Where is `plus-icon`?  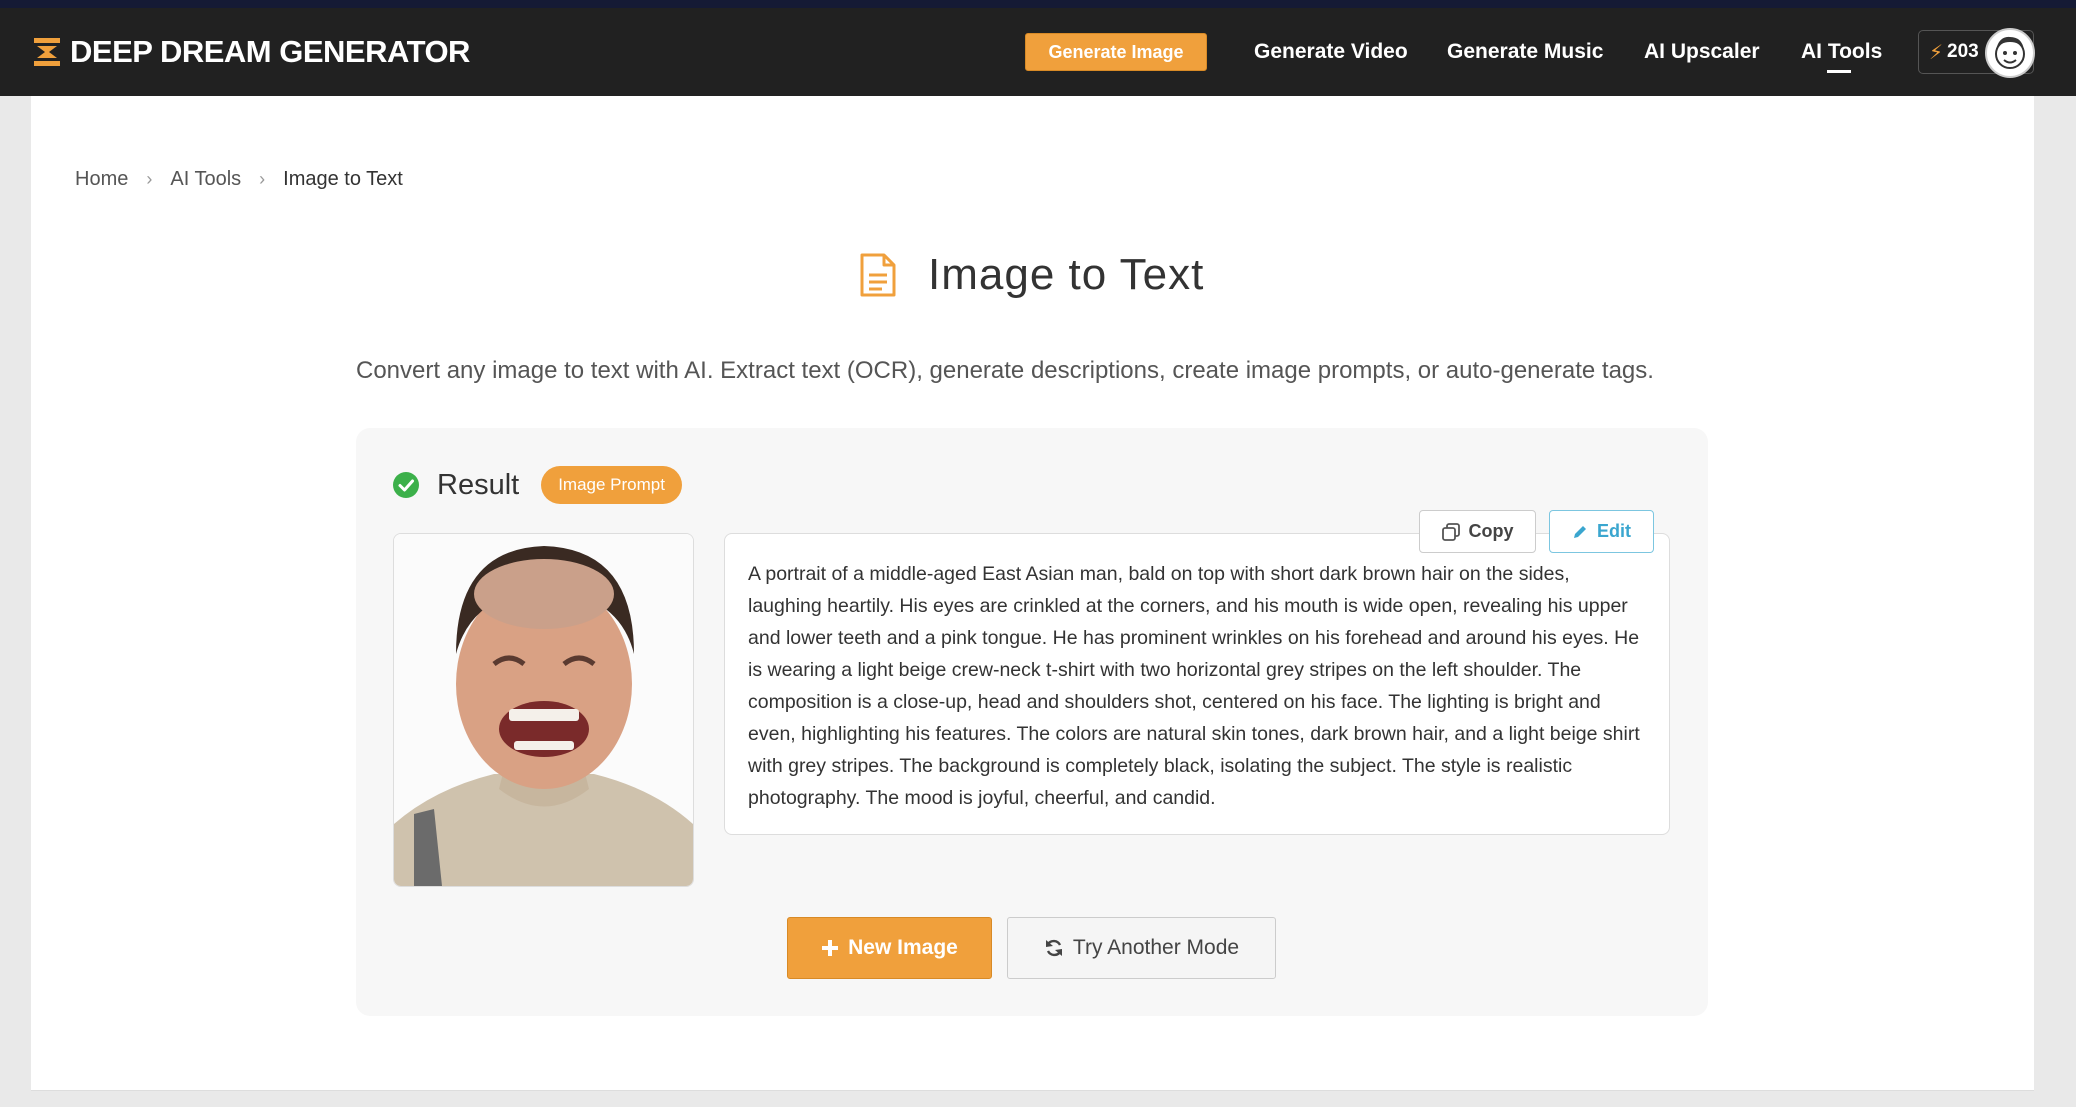 plus-icon is located at coordinates (830, 948).